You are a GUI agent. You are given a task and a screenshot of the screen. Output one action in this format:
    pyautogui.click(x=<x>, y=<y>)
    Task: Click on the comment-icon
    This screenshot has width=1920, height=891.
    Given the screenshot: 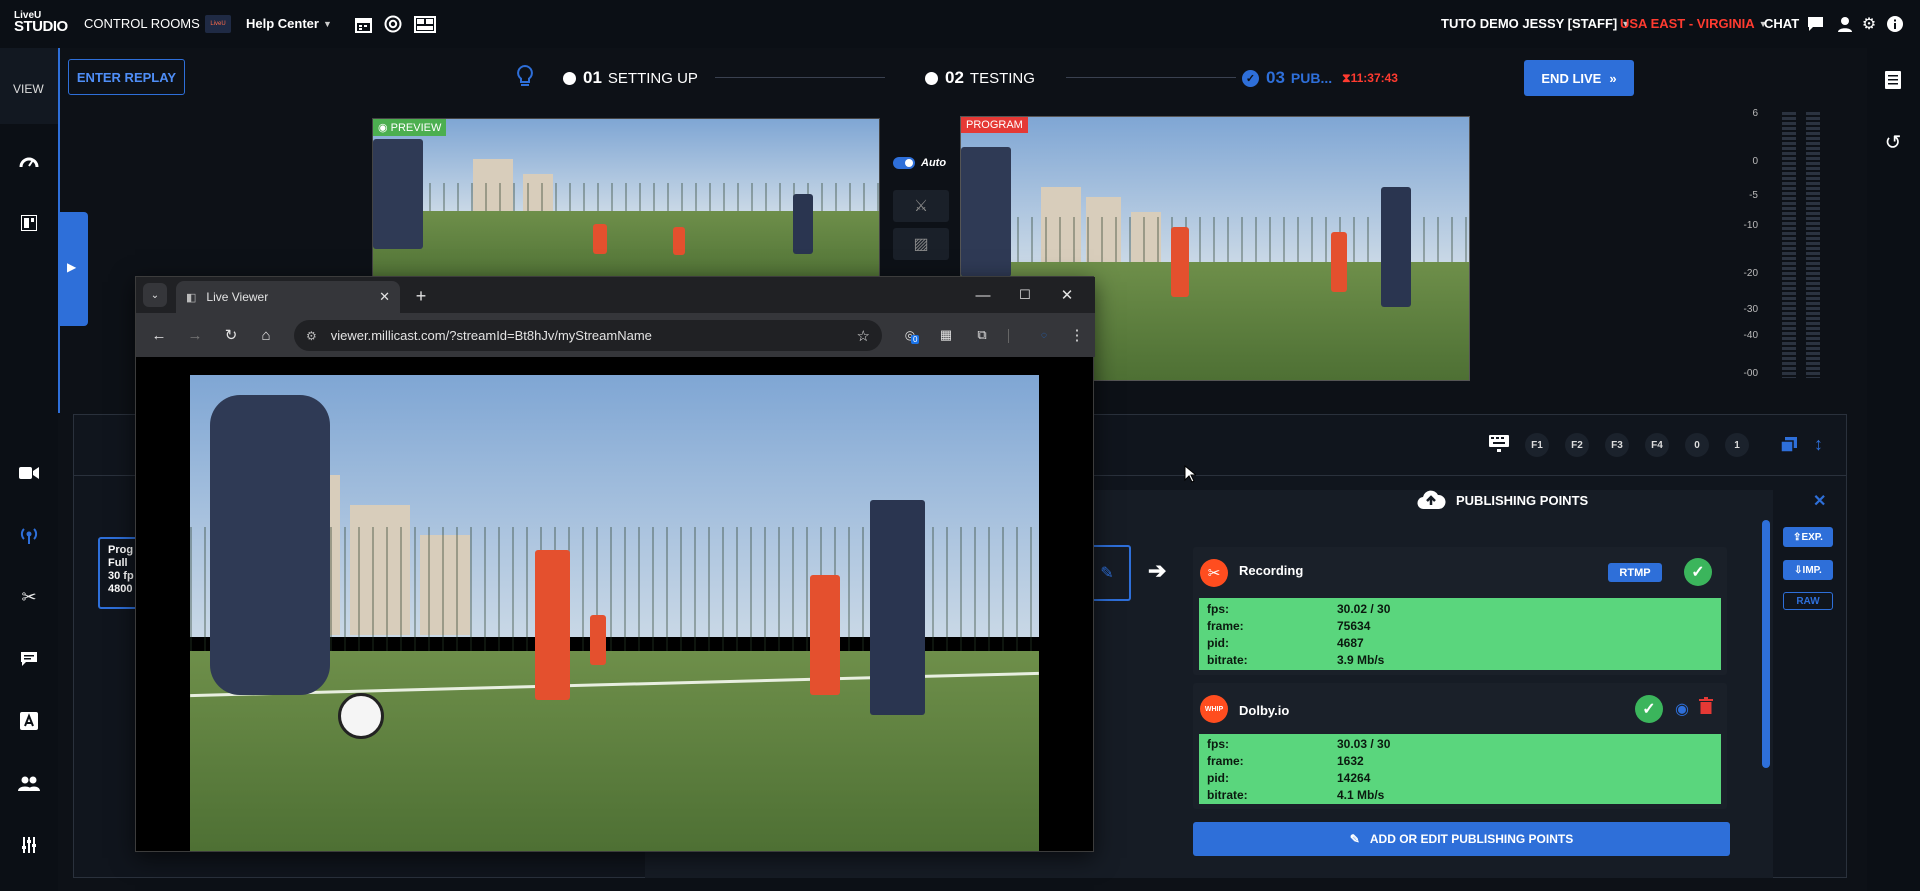 What is the action you would take?
    pyautogui.click(x=29, y=659)
    